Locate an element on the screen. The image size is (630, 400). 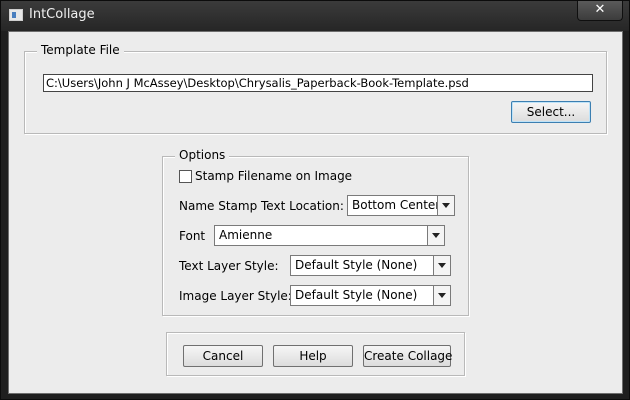
template-file-legend: Template File is located at coordinates (80, 50).